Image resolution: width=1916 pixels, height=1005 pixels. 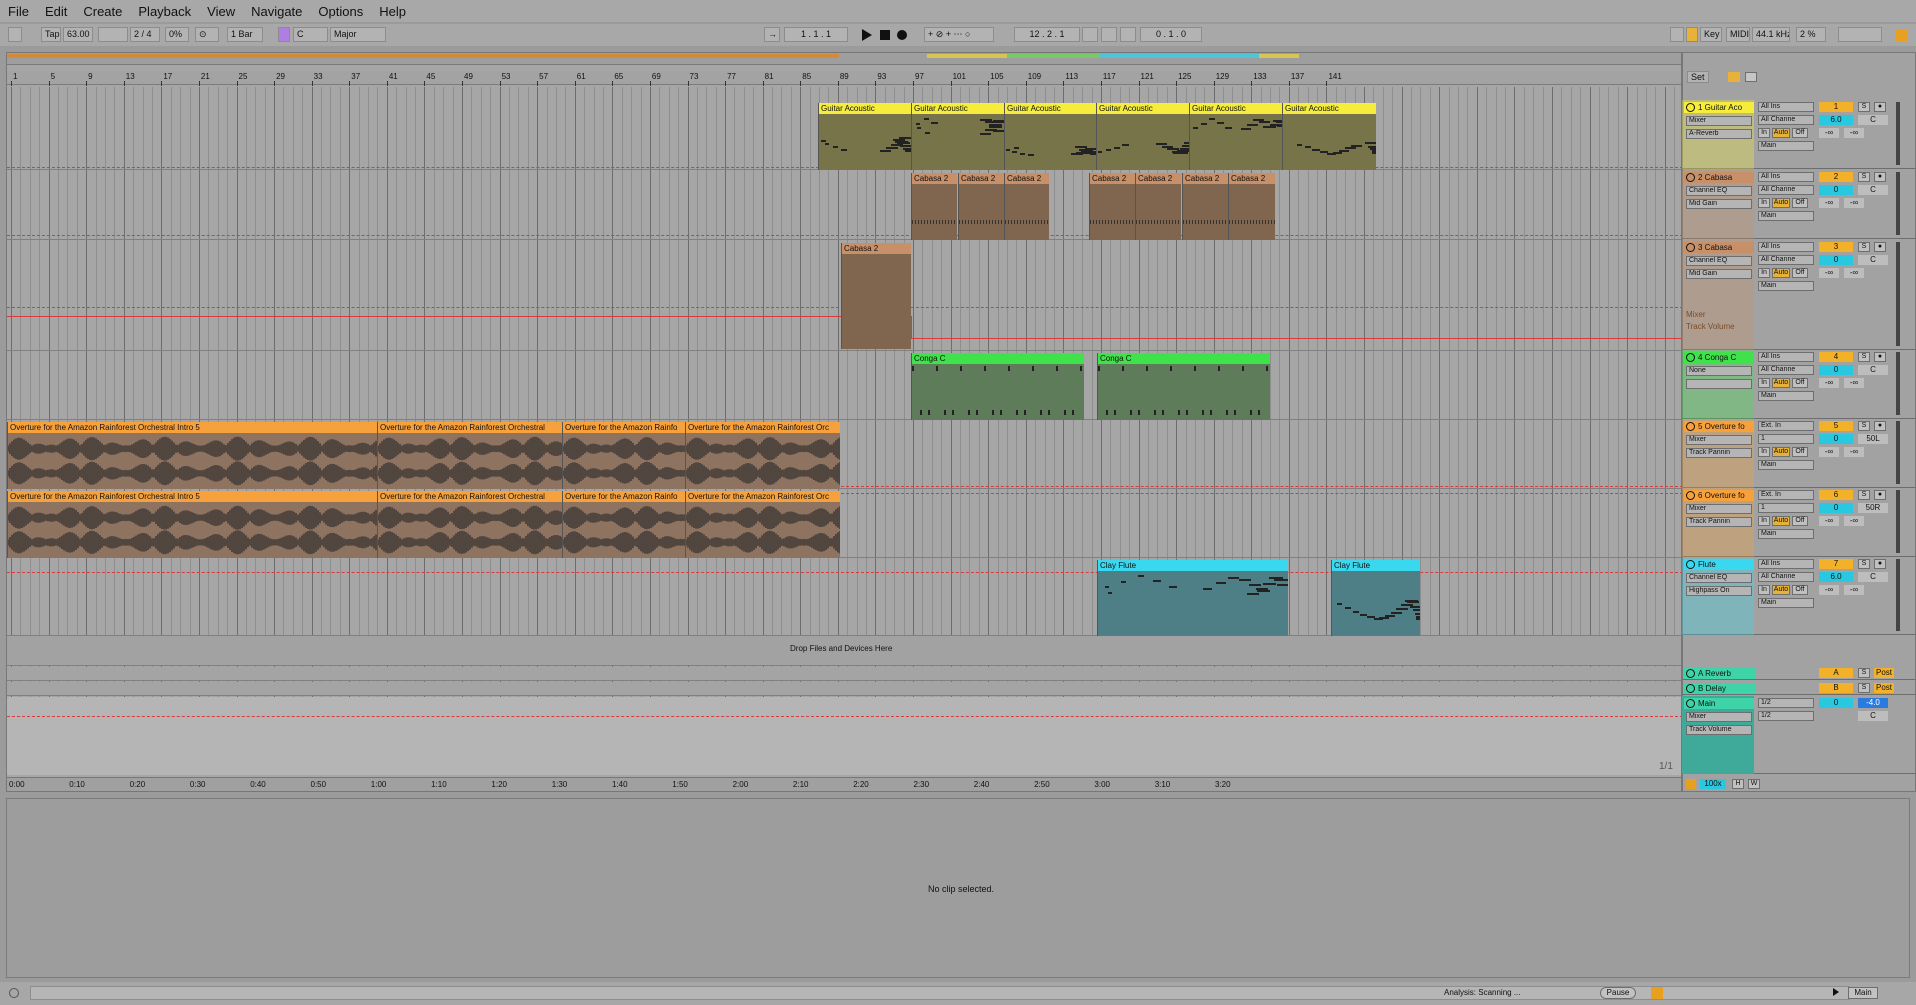 What do you see at coordinates (1677, 34) in the screenshot?
I see `draw-mode-icon` at bounding box center [1677, 34].